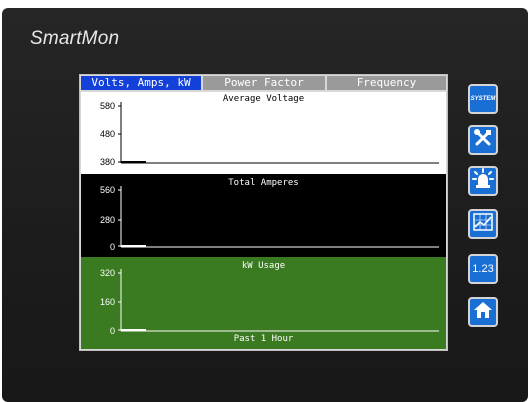  What do you see at coordinates (141, 83) in the screenshot?
I see `tab-volts-amps-kw: Volts, Amps, kW` at bounding box center [141, 83].